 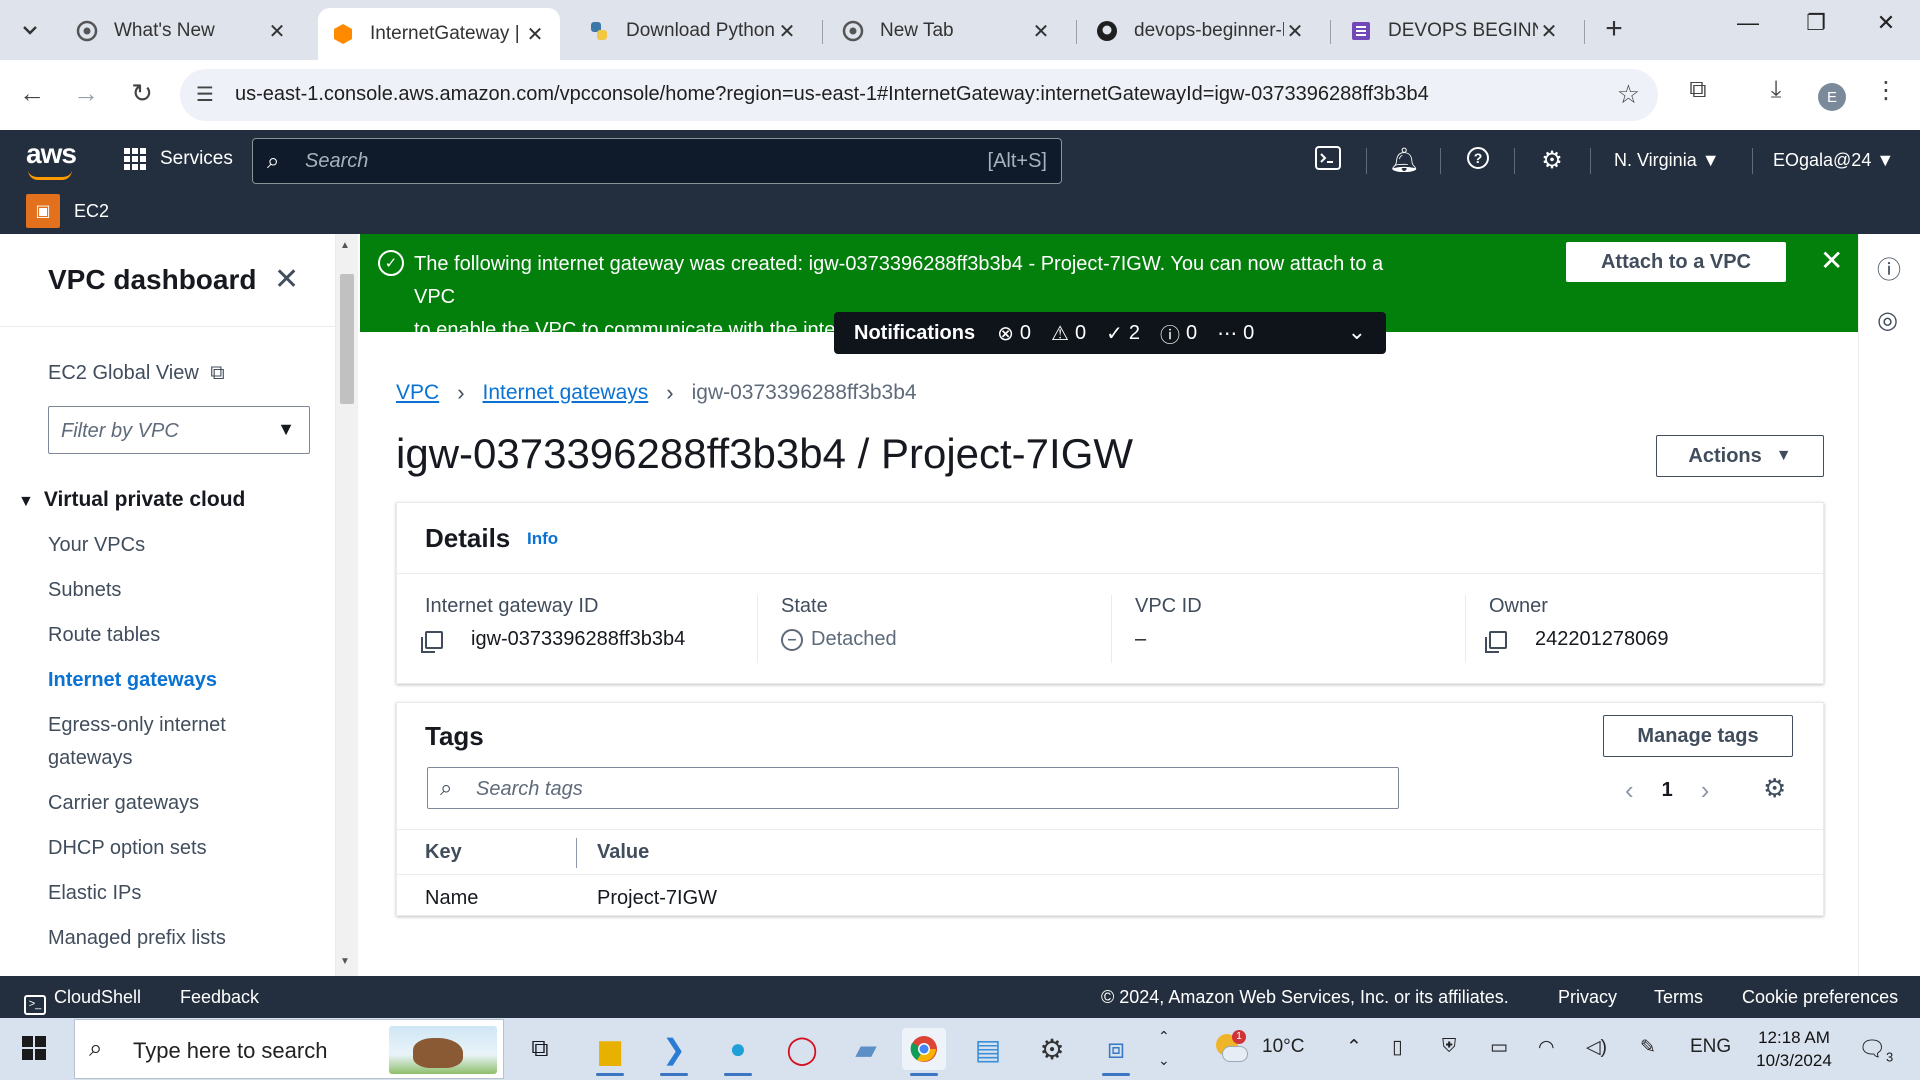 What do you see at coordinates (1886, 90) in the screenshot?
I see `browser-menu-icon: ⋮` at bounding box center [1886, 90].